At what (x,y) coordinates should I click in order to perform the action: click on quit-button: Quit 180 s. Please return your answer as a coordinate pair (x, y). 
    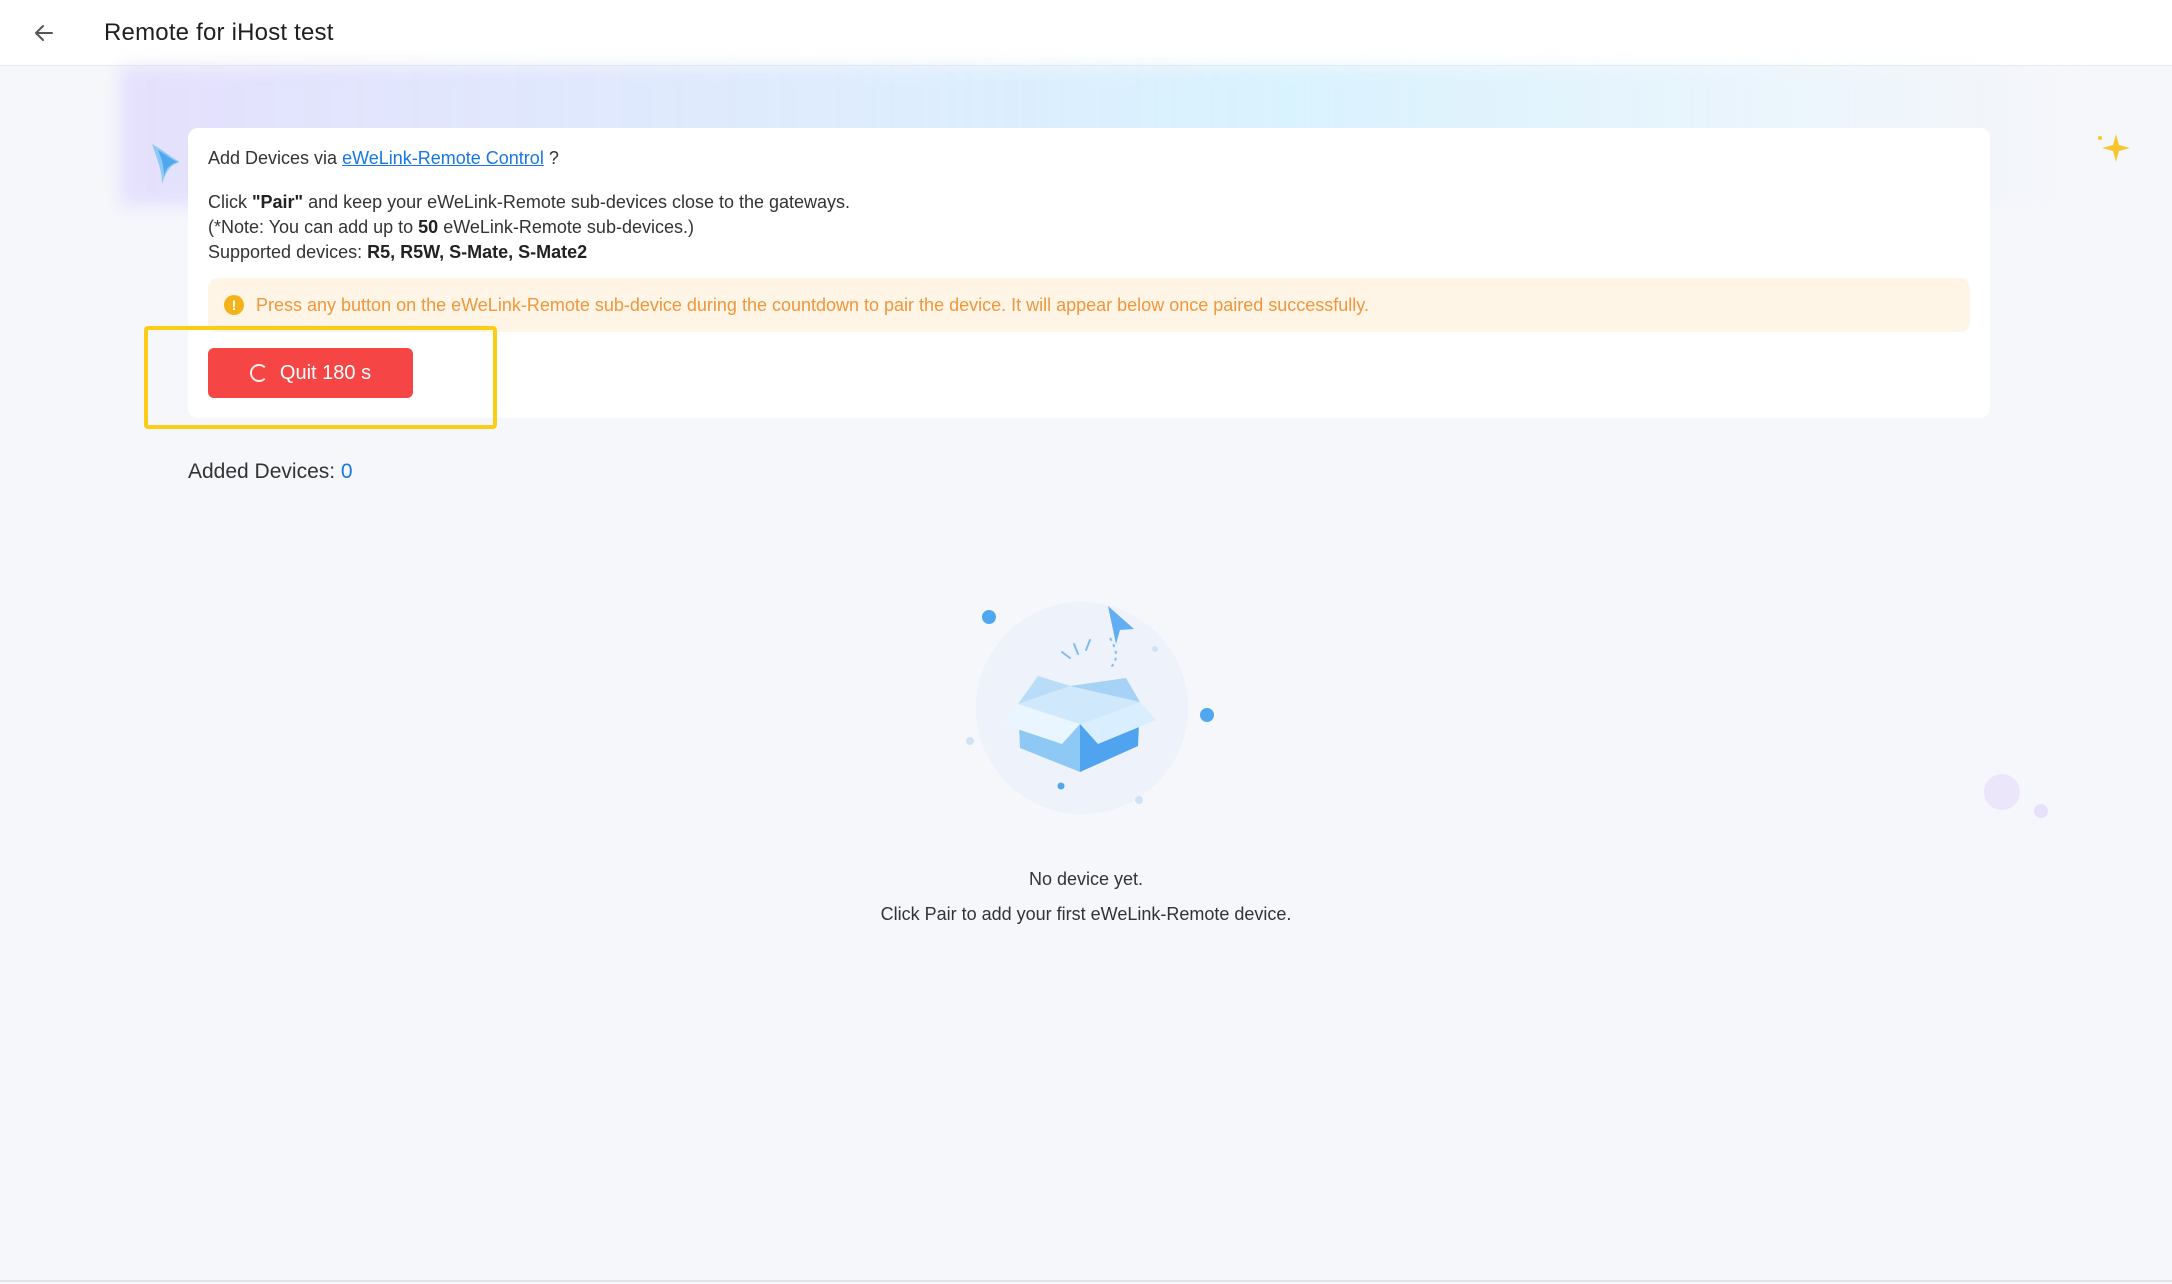
    Looking at the image, I should click on (310, 373).